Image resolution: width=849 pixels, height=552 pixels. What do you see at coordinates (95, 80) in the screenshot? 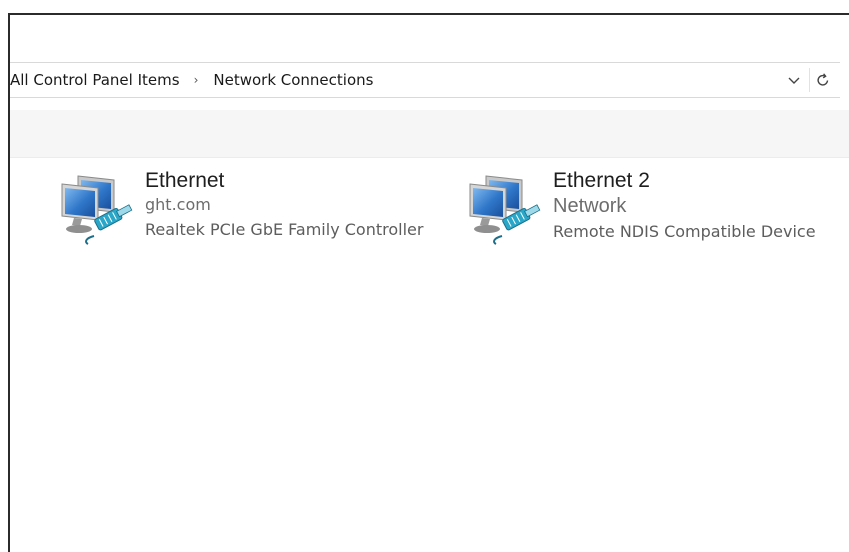
I see `breadcrumb-all-control-panel-items: All Control Panel Items` at bounding box center [95, 80].